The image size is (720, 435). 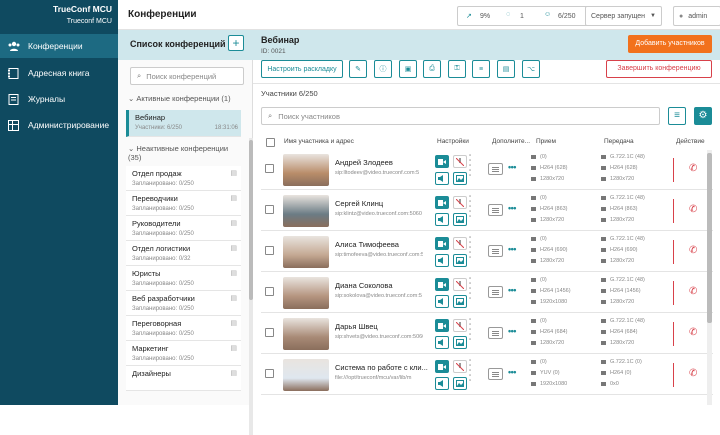 I want to click on nav-journals: Журналы, so click(x=59, y=99).